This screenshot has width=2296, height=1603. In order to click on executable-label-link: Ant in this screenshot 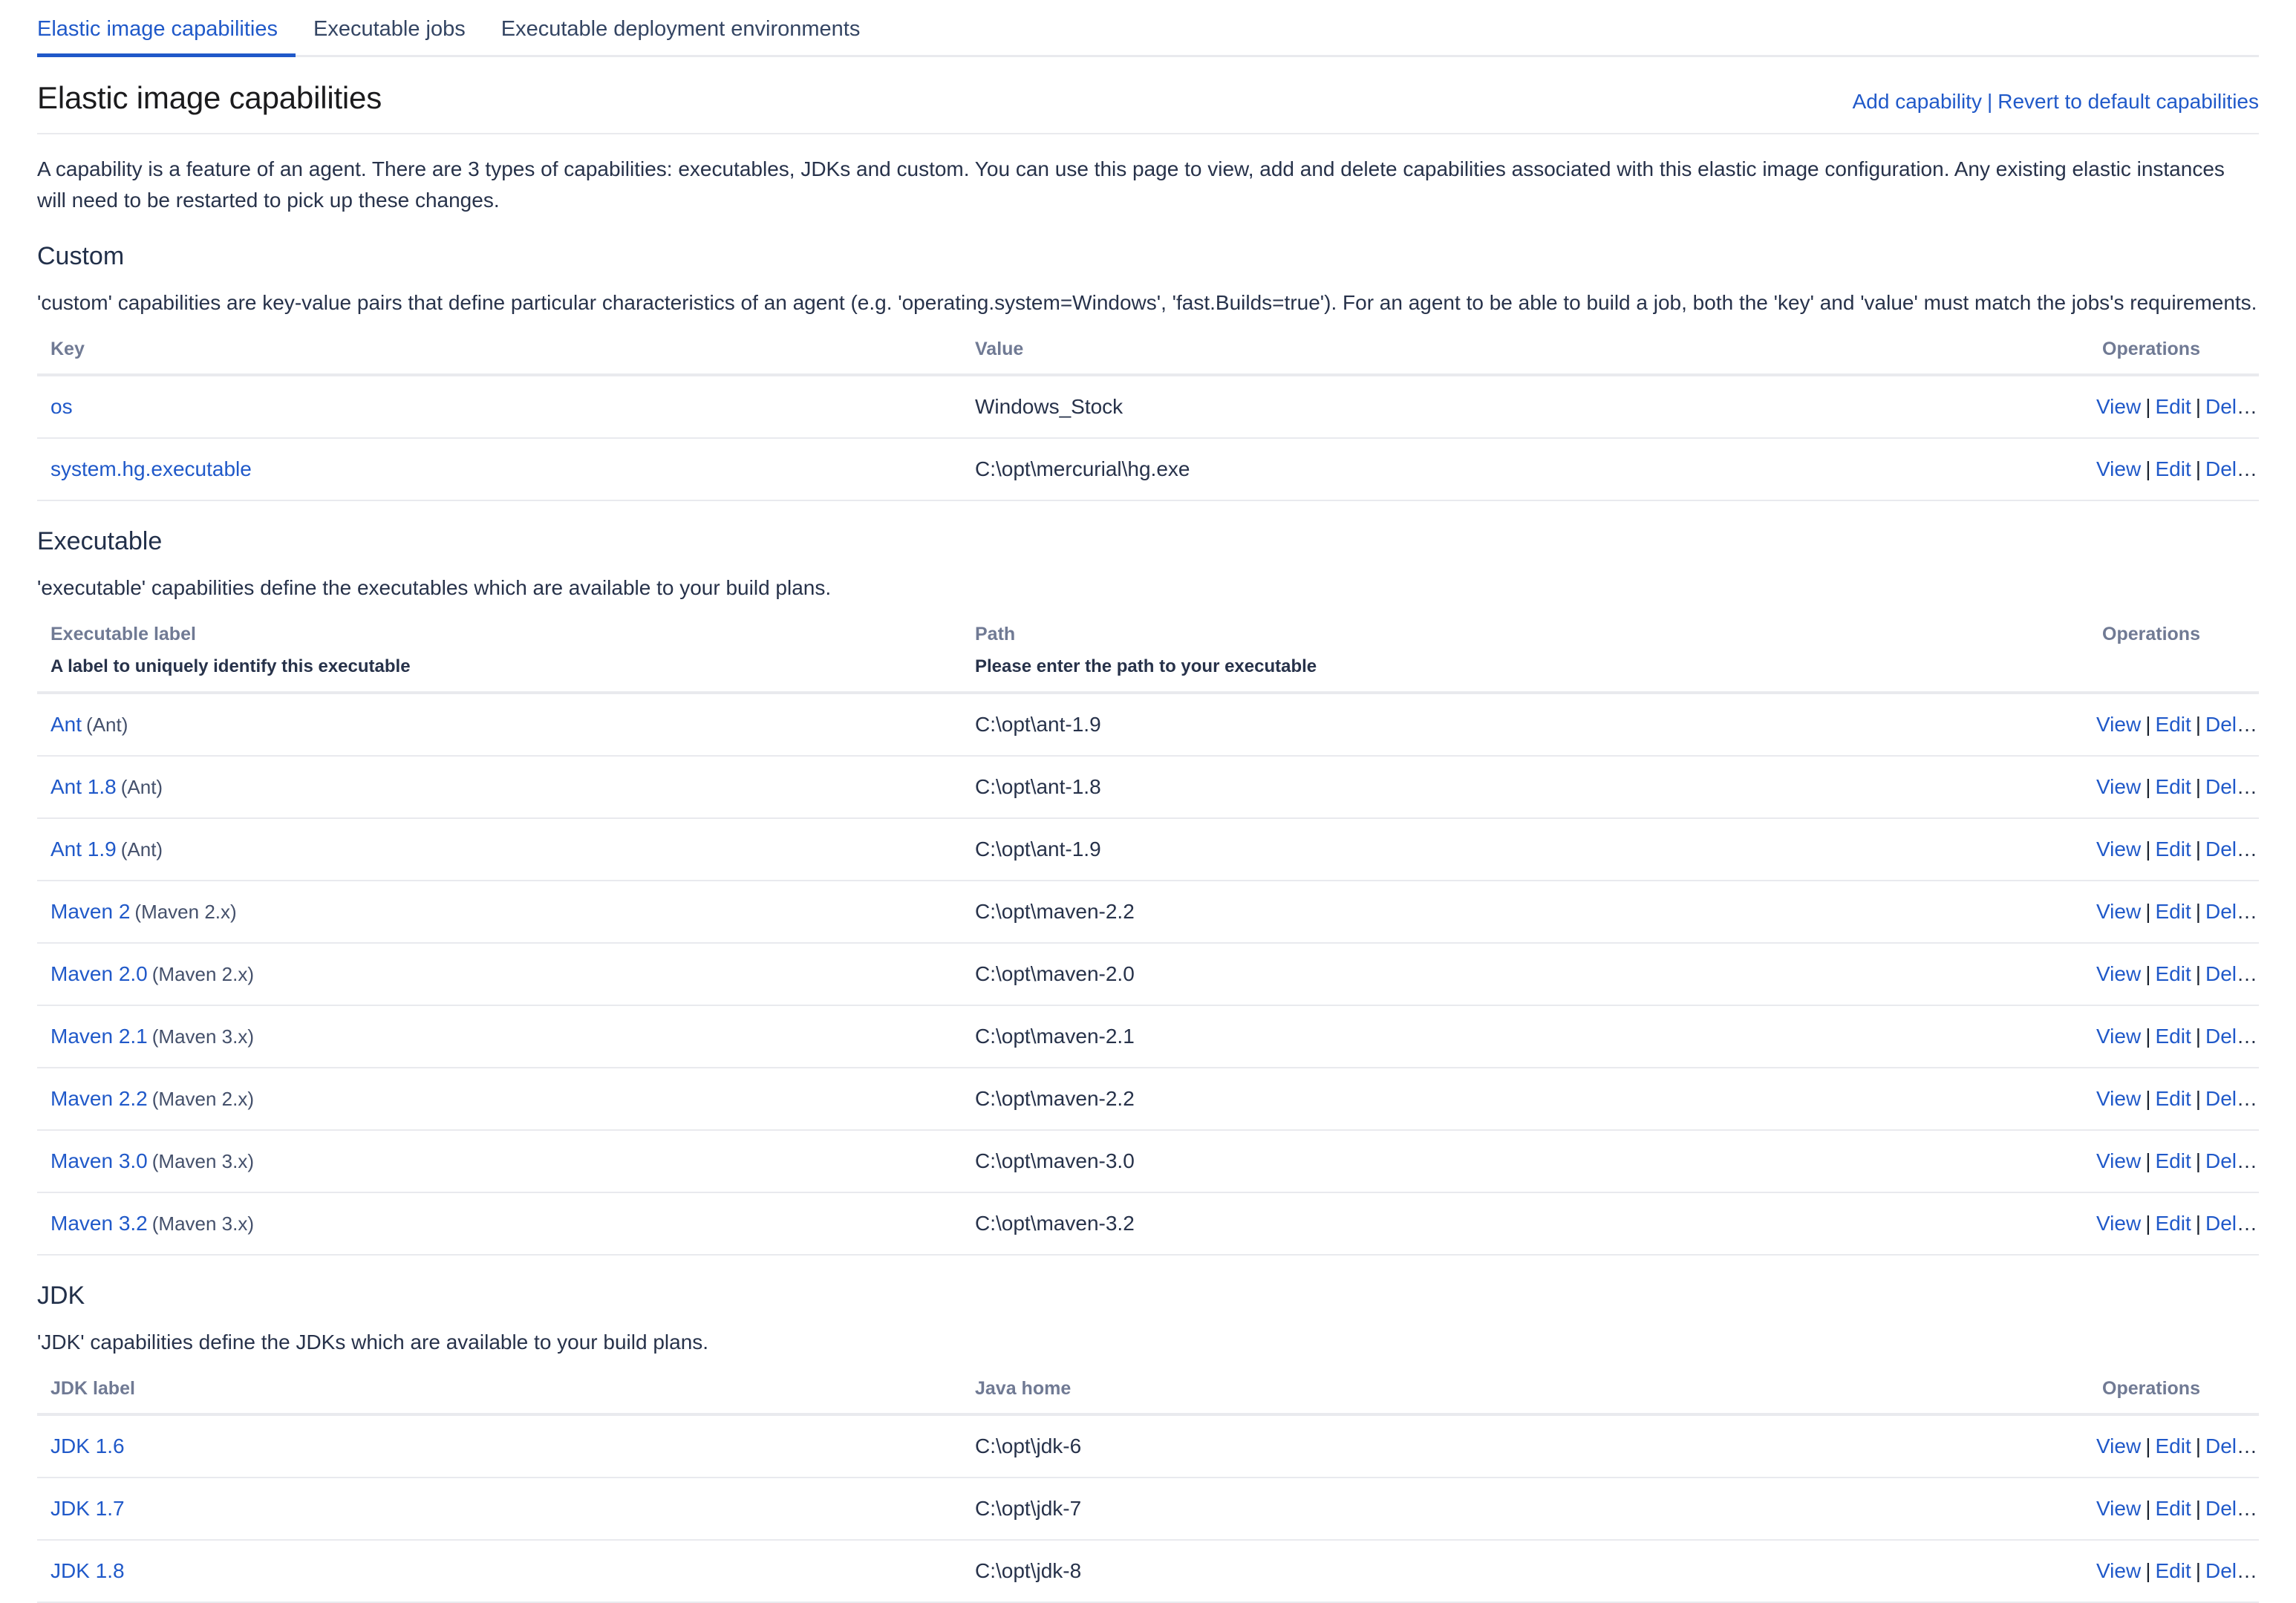, I will do `click(66, 724)`.